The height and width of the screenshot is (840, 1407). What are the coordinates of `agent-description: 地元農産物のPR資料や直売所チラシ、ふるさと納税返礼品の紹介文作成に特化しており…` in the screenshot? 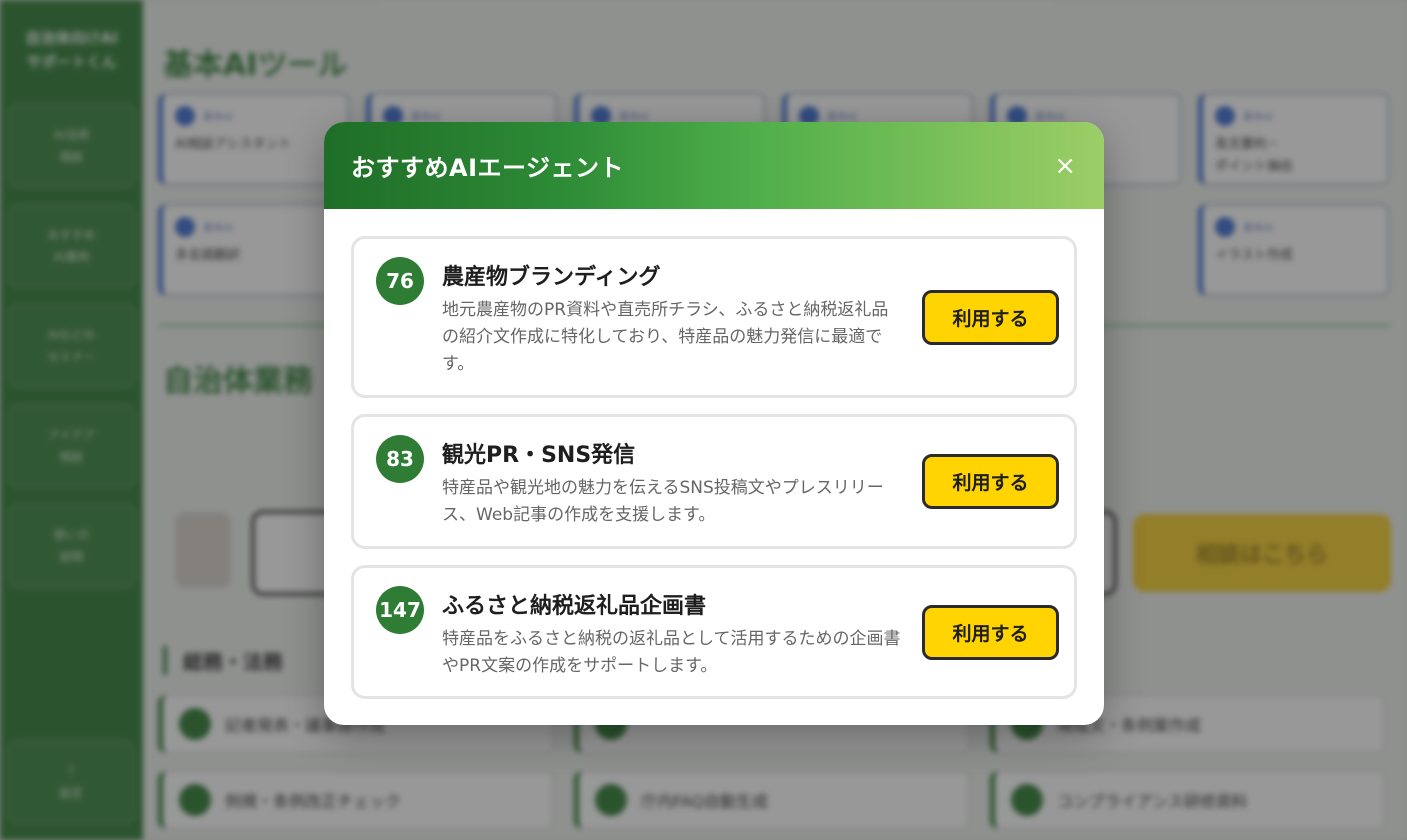 It's located at (665, 337).